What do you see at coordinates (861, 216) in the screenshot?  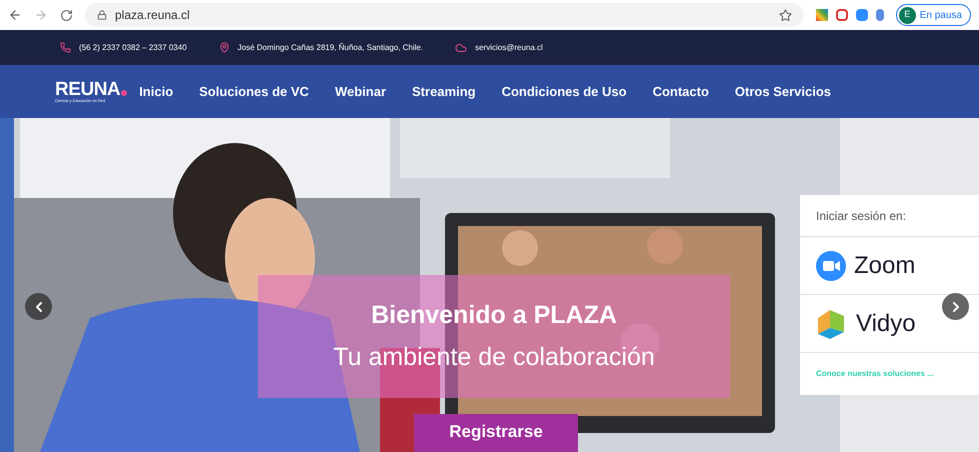 I see `login-heading: Iniciar sesión en:` at bounding box center [861, 216].